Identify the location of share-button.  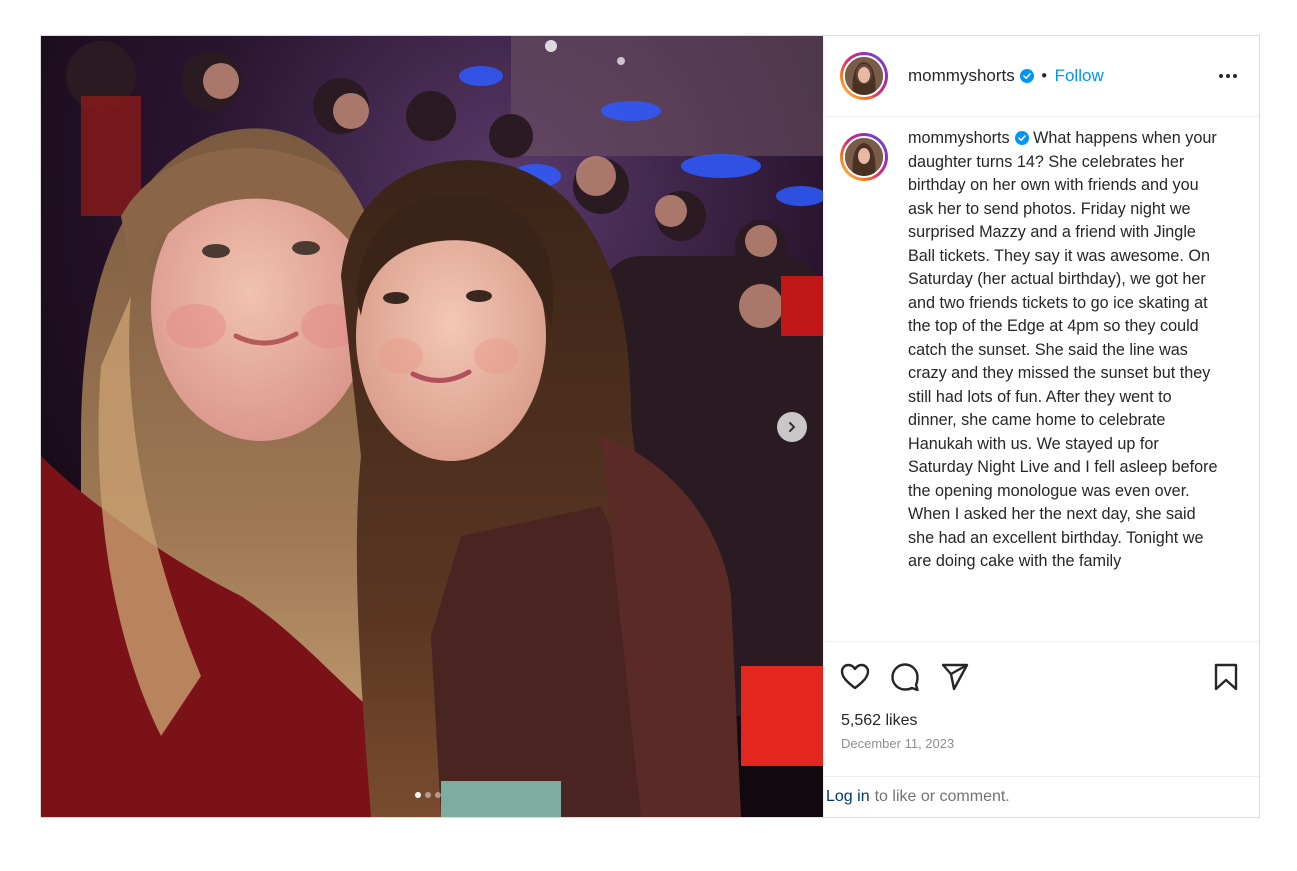
(955, 677).